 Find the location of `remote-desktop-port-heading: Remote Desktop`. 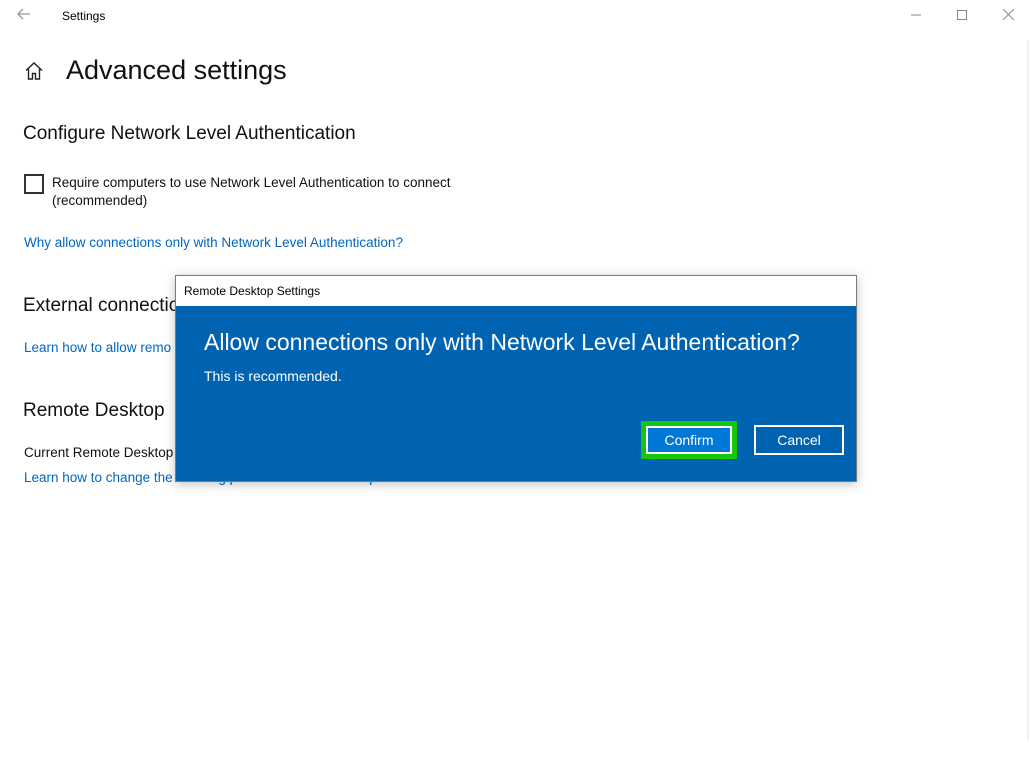

remote-desktop-port-heading: Remote Desktop is located at coordinates (94, 410).